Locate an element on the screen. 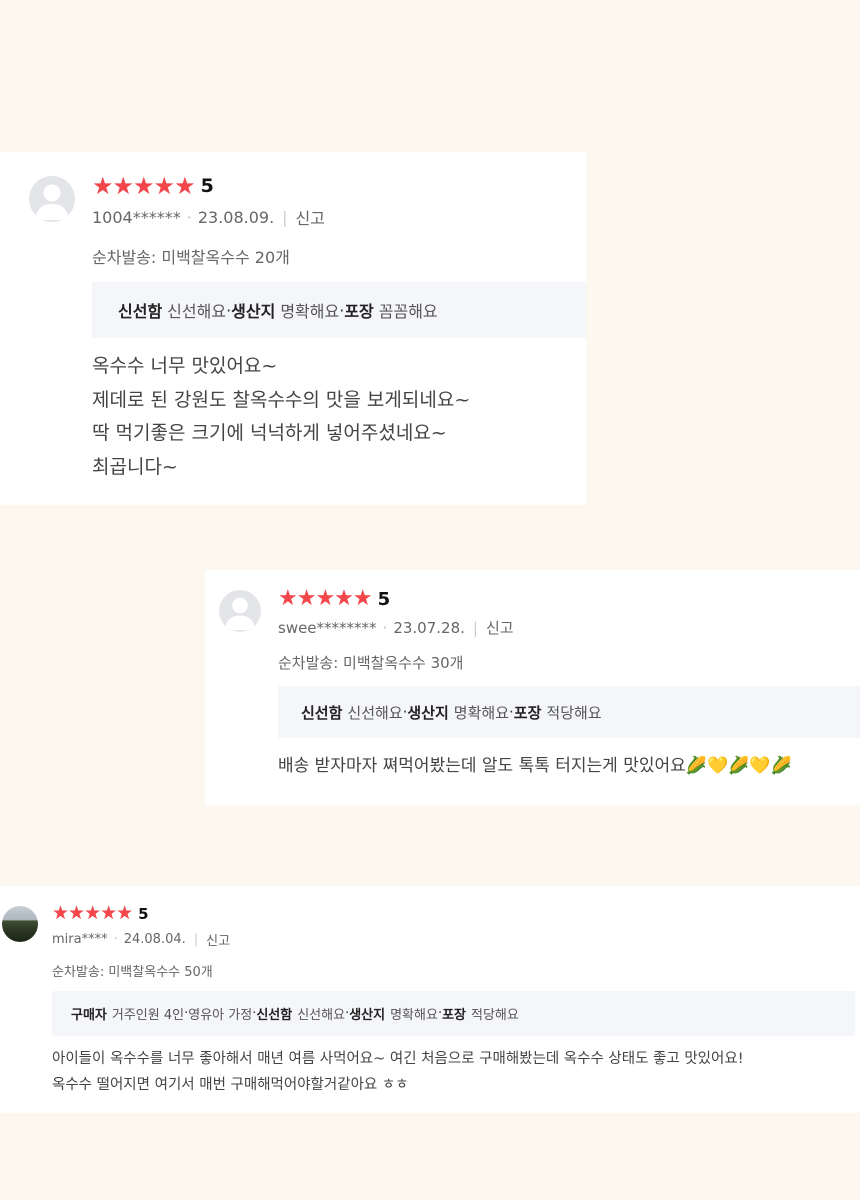 The image size is (860, 1200). review-tags: 신선함 신선해요 · 생산지 명확해요 · 포장 꼼꼼해요 is located at coordinates (339, 310).